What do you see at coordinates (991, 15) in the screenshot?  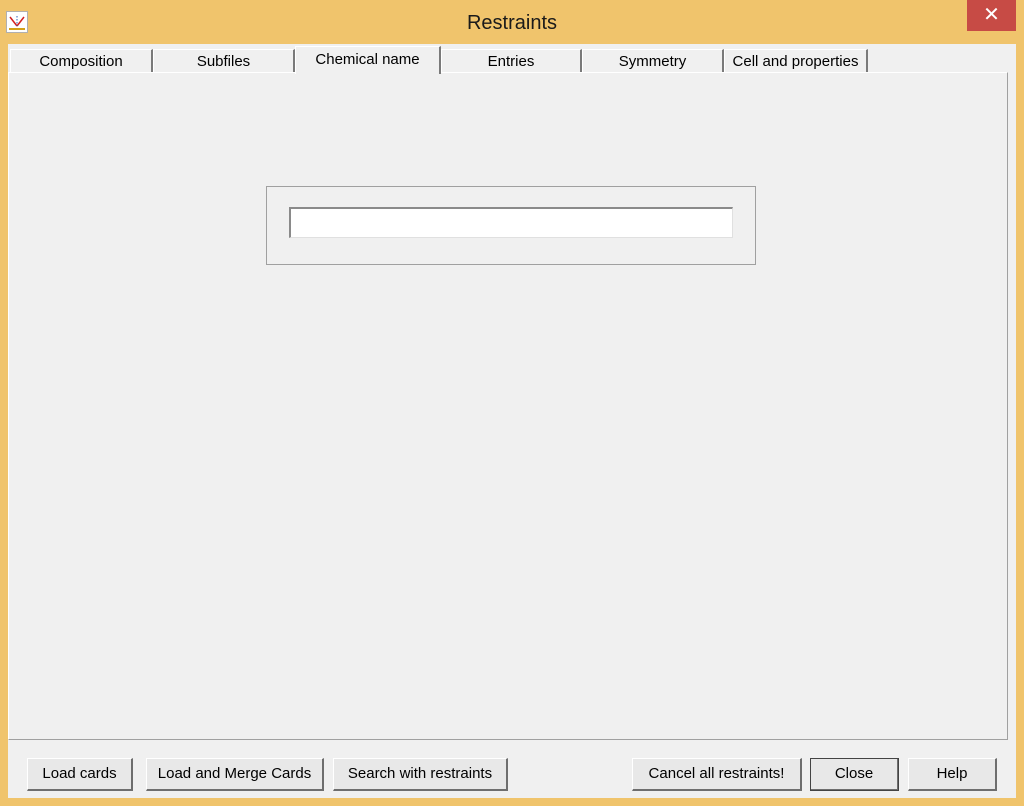 I see `close-icon: ✕` at bounding box center [991, 15].